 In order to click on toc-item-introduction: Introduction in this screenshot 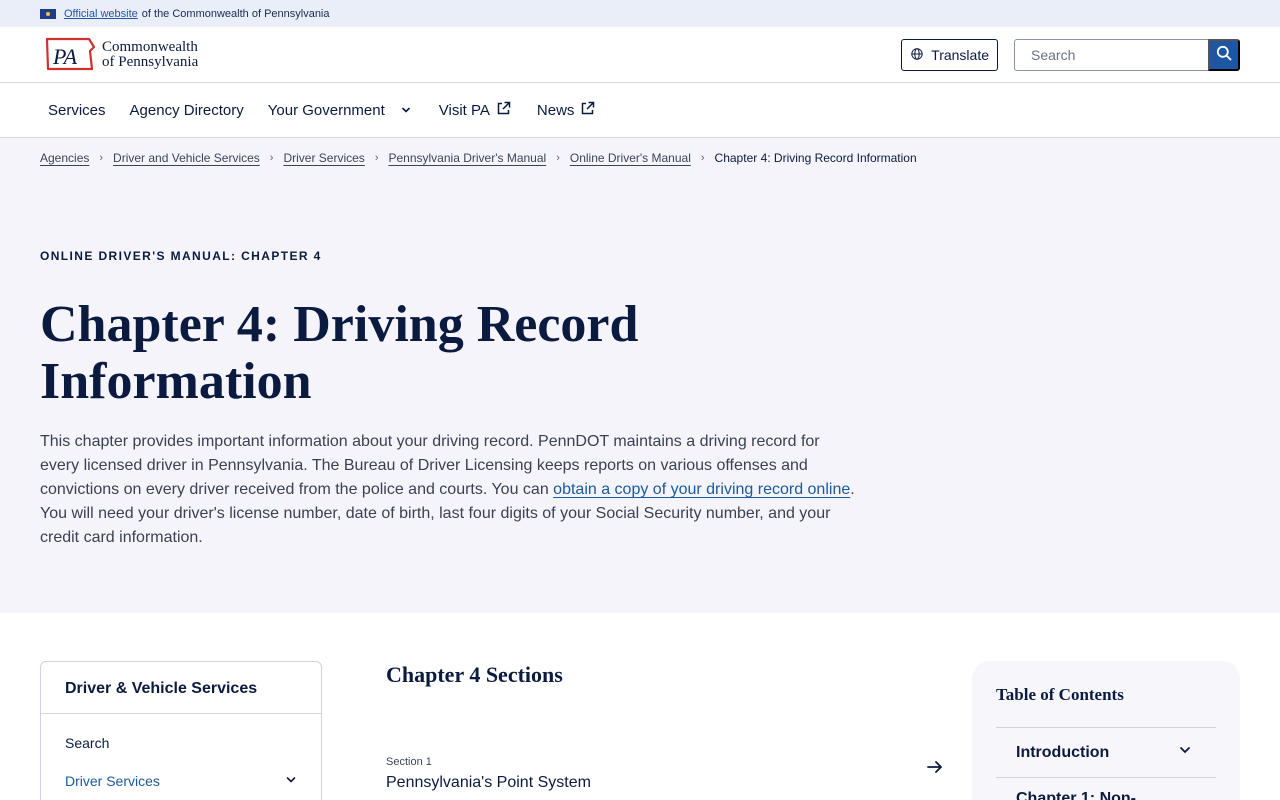, I will do `click(1106, 753)`.